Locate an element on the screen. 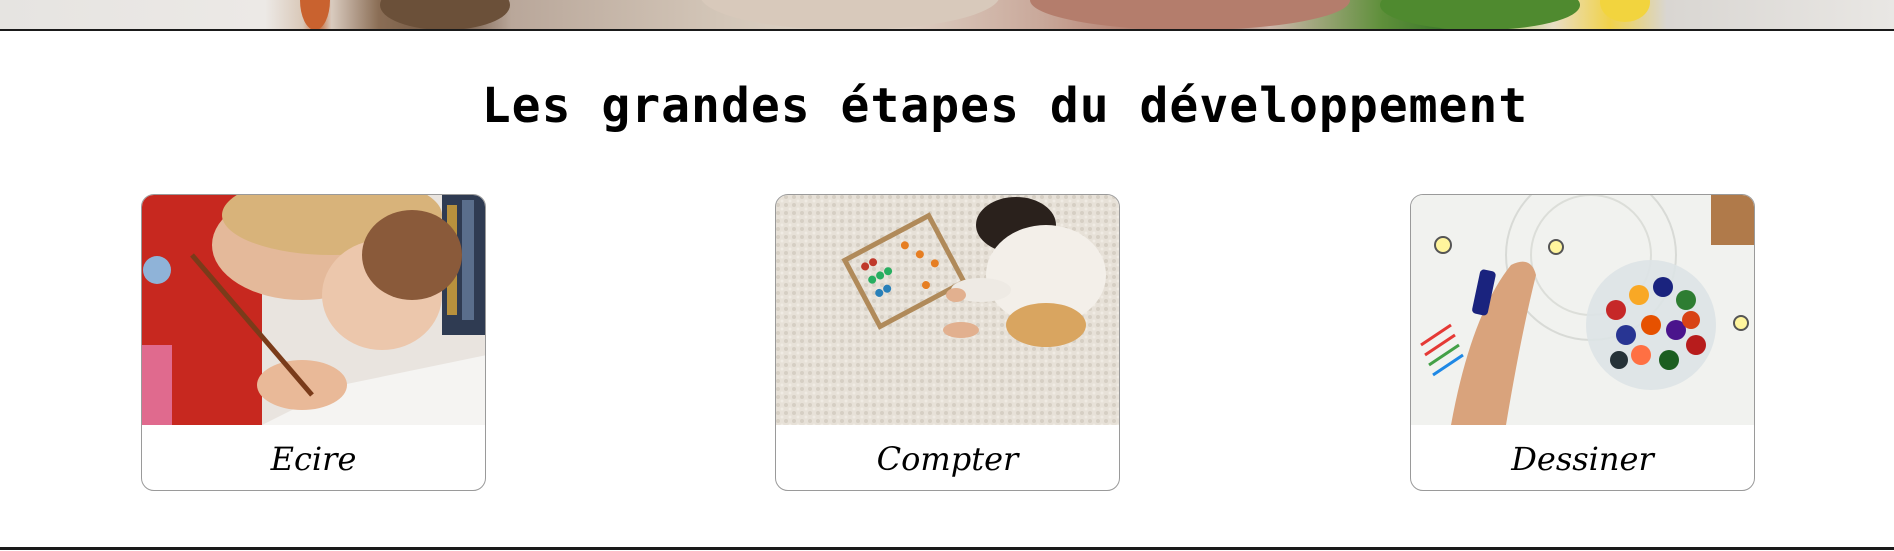 The height and width of the screenshot is (551, 1894). card-label: Ecire is located at coordinates (313, 458).